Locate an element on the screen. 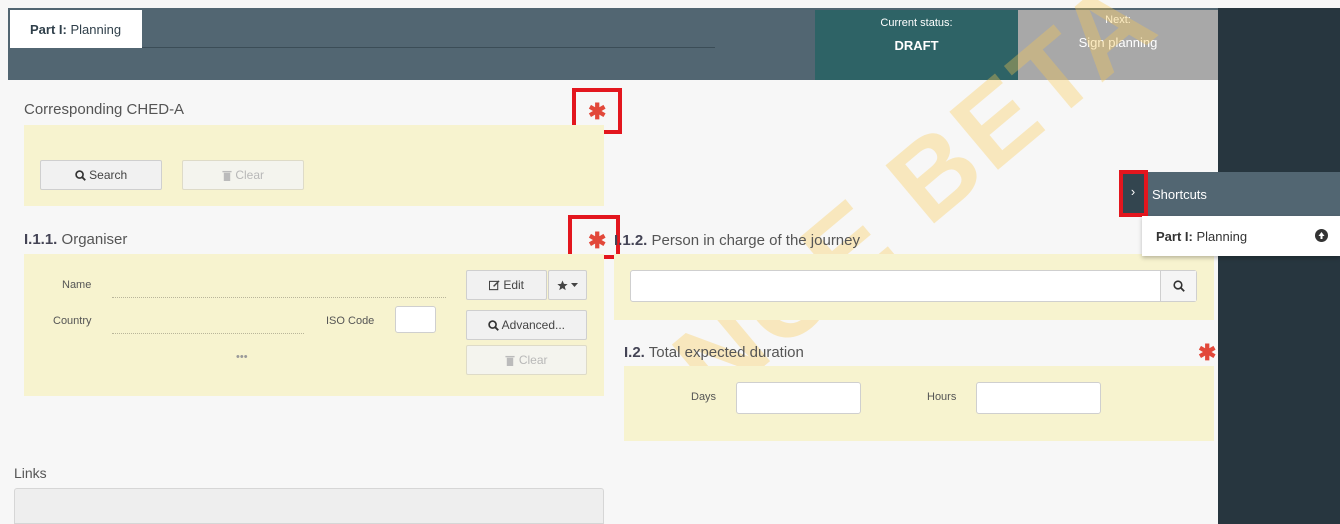 The image size is (1340, 524). caret-down-icon is located at coordinates (575, 285).